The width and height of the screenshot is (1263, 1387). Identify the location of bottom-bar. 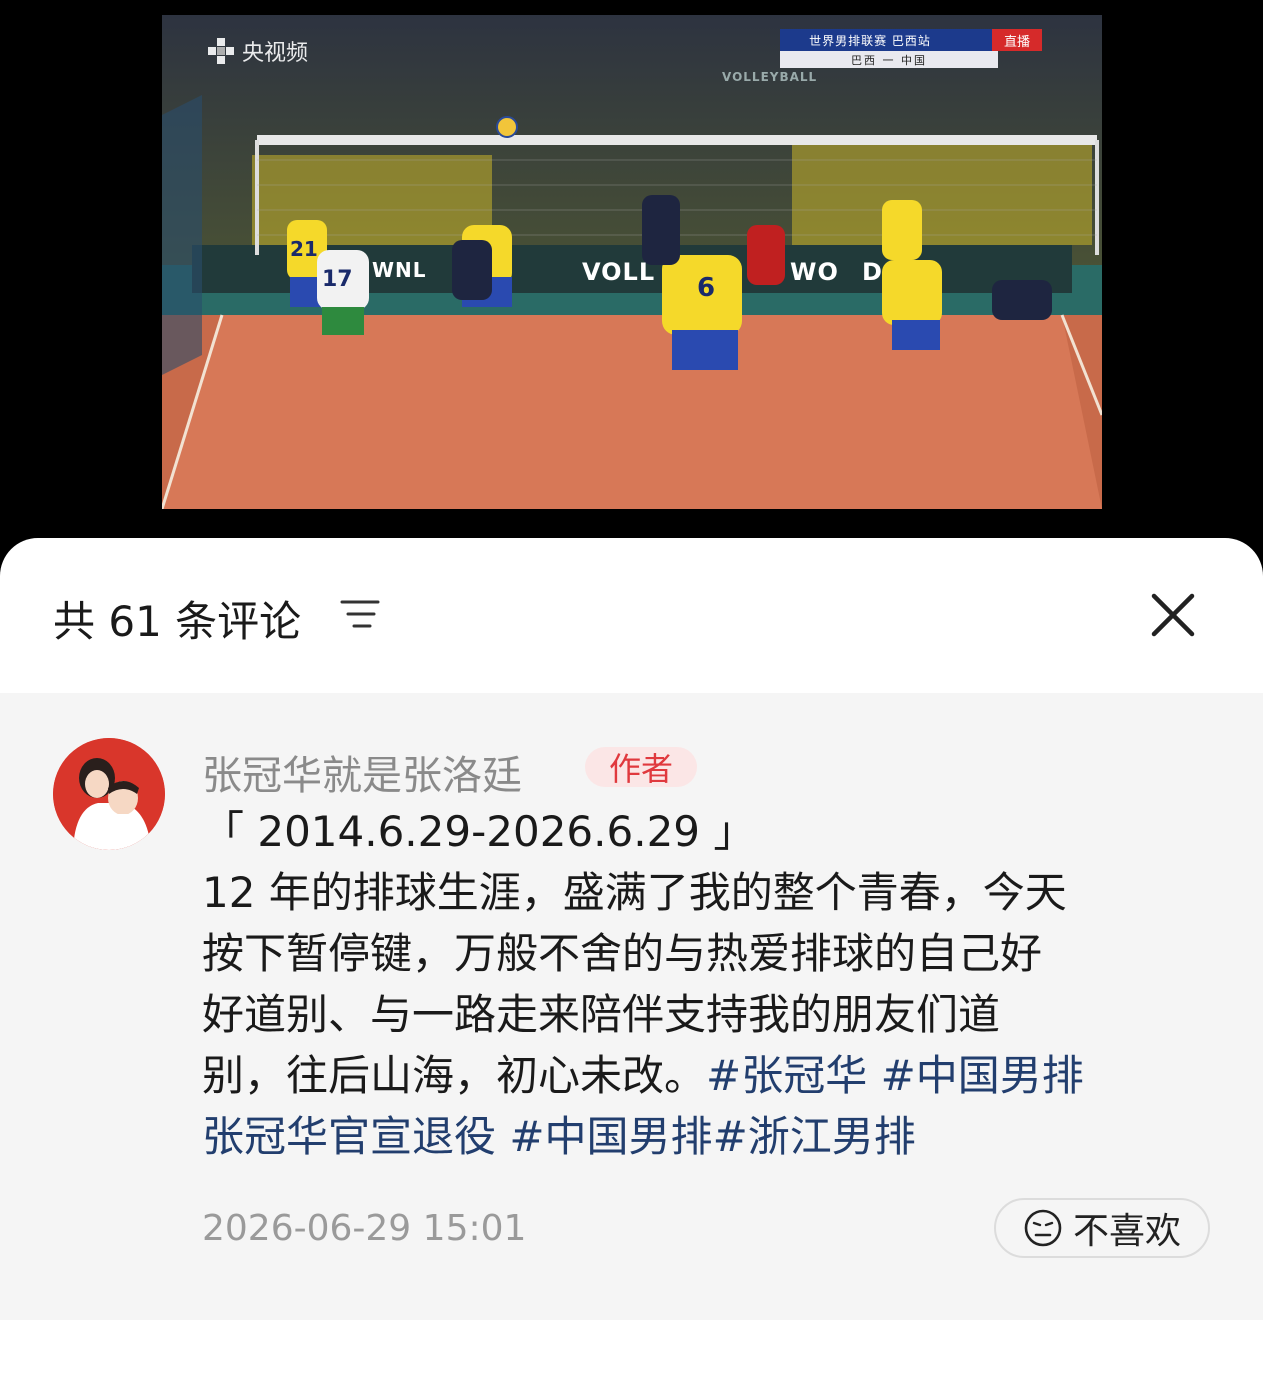
(631, 1353).